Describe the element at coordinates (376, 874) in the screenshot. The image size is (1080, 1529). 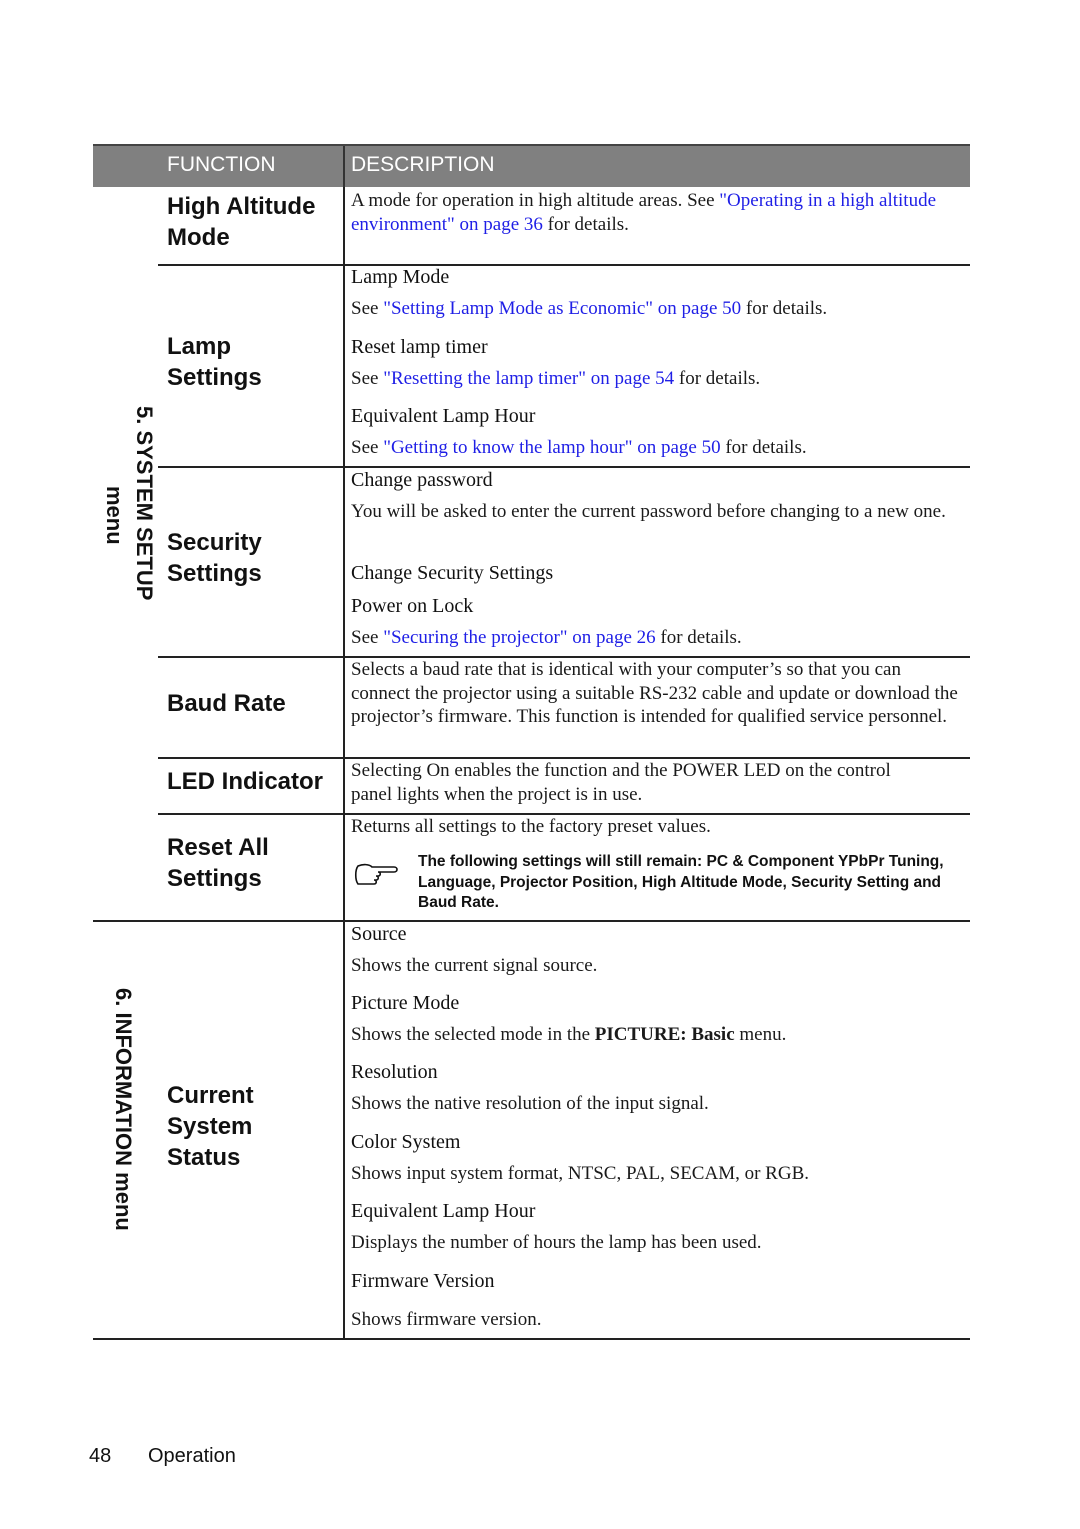
I see `pointing-hand-note-icon` at that location.